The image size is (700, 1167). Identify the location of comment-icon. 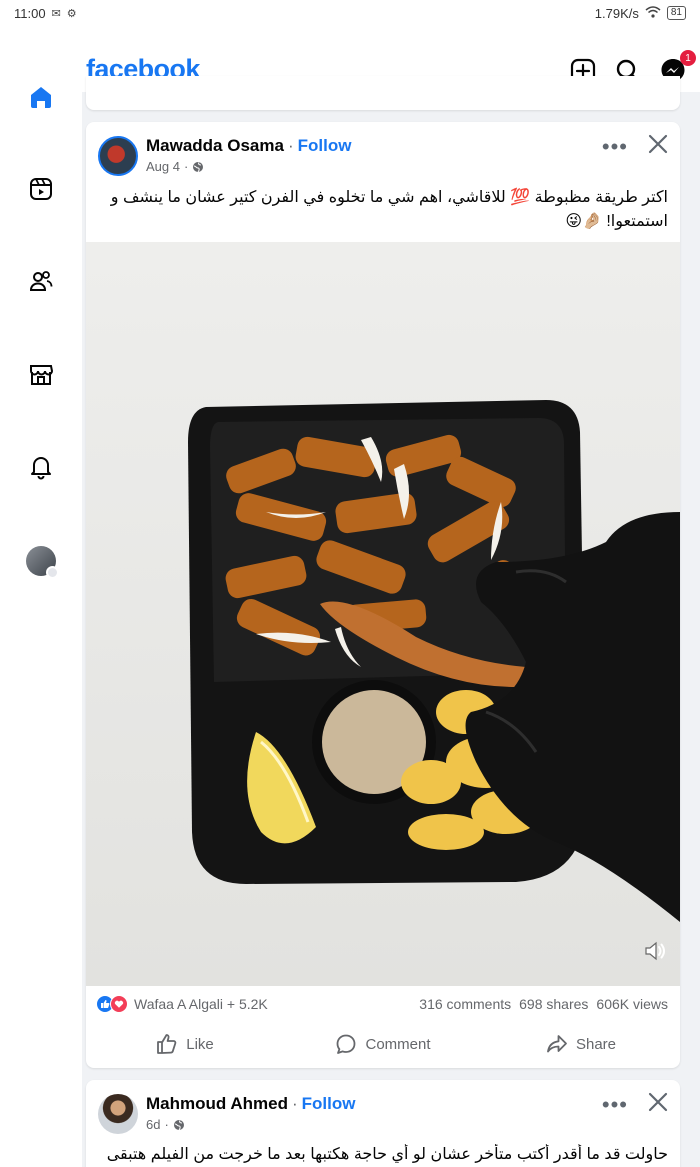
(346, 1044).